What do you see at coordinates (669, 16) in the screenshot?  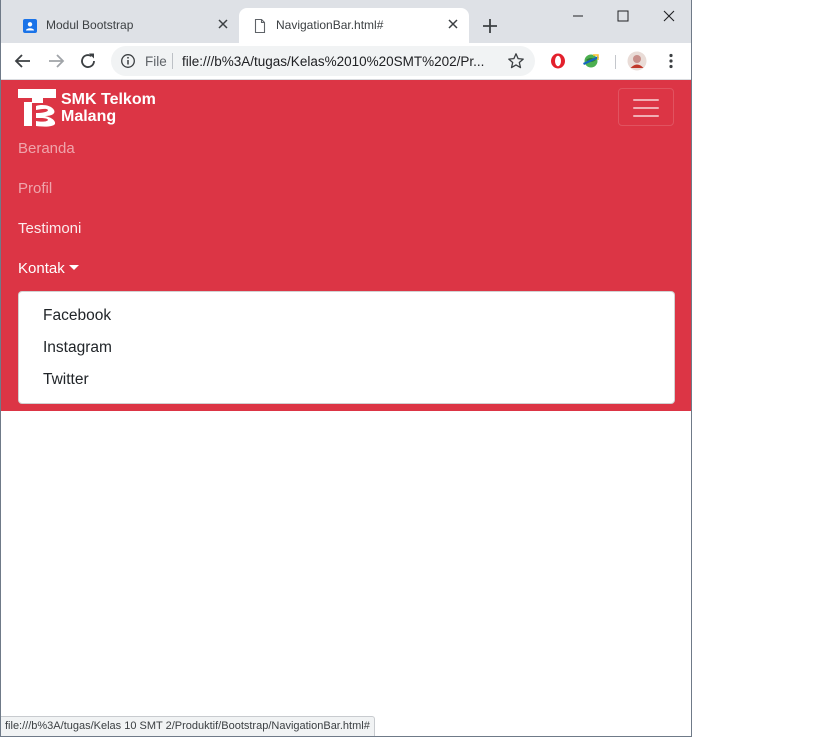 I see `window-close-icon` at bounding box center [669, 16].